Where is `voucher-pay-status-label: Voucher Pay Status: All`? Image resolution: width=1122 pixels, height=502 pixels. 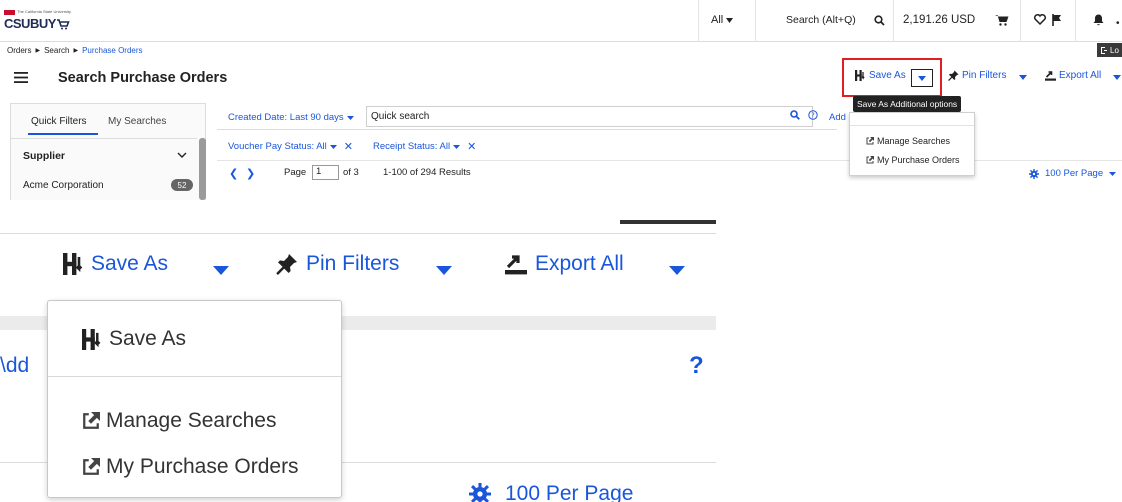
voucher-pay-status-label: Voucher Pay Status: All is located at coordinates (277, 146).